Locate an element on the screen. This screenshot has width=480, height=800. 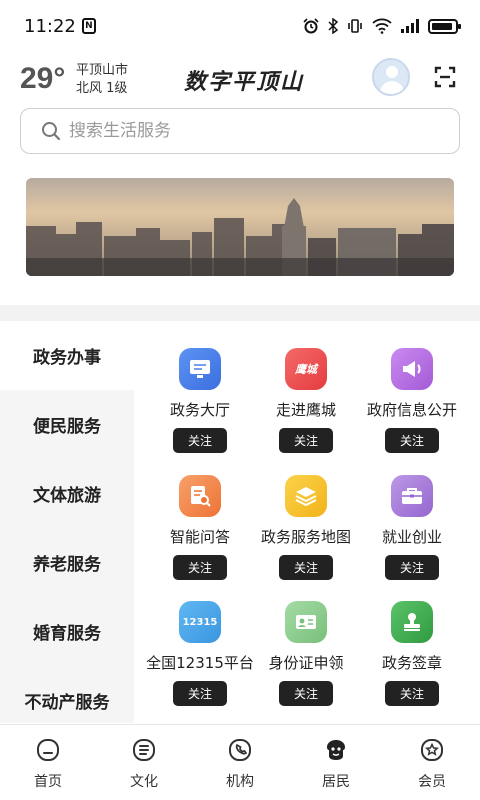
user-avatar-icon is located at coordinates (391, 77).